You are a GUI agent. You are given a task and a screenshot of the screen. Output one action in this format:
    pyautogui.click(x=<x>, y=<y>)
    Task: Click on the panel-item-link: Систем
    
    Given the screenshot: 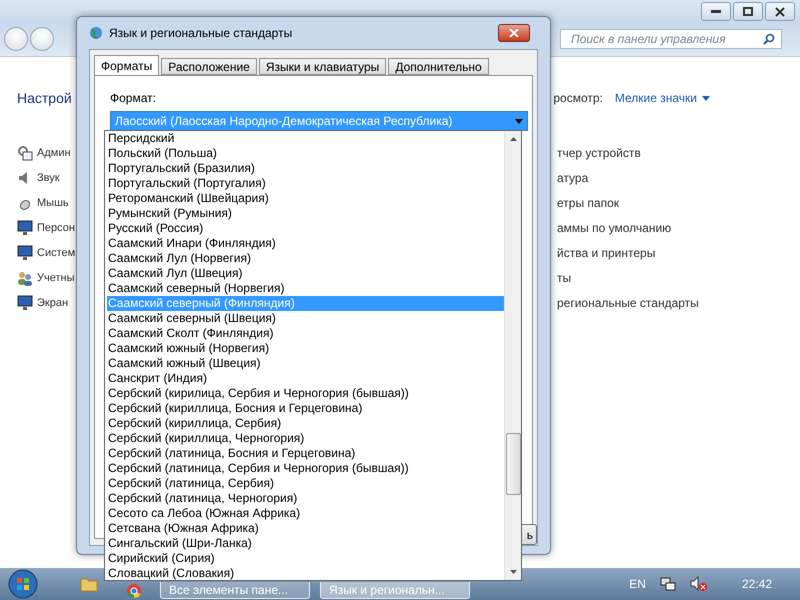 What is the action you would take?
    pyautogui.click(x=56, y=252)
    